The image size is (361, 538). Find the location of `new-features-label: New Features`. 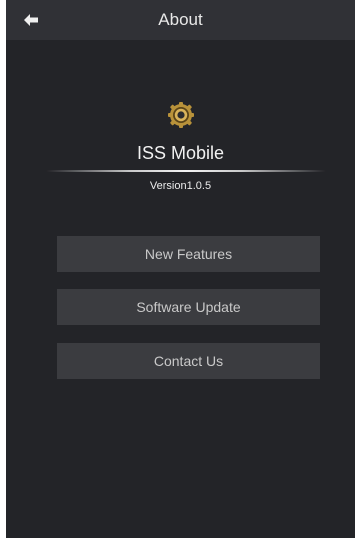

new-features-label: New Features is located at coordinates (188, 254).